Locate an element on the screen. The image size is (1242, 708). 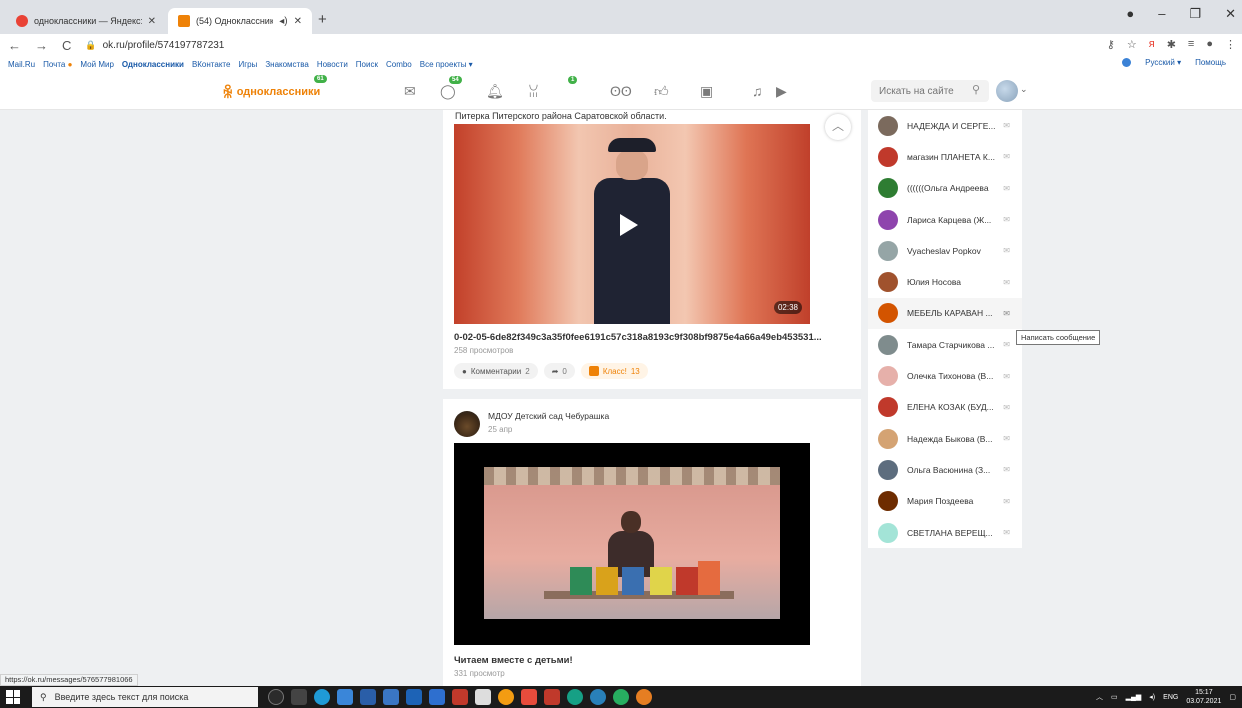
chevron-down-icon: ⌄ is located at coordinates (1024, 89).